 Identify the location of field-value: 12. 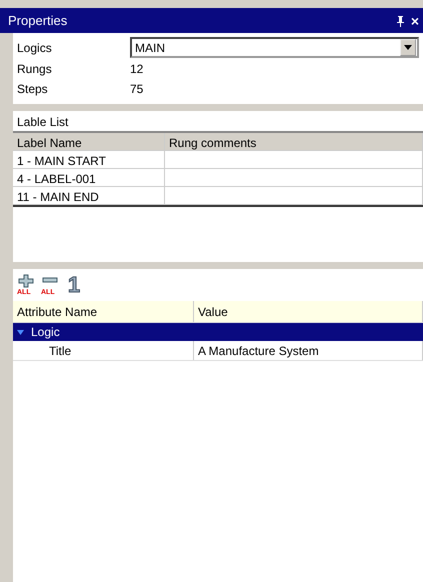
(137, 69).